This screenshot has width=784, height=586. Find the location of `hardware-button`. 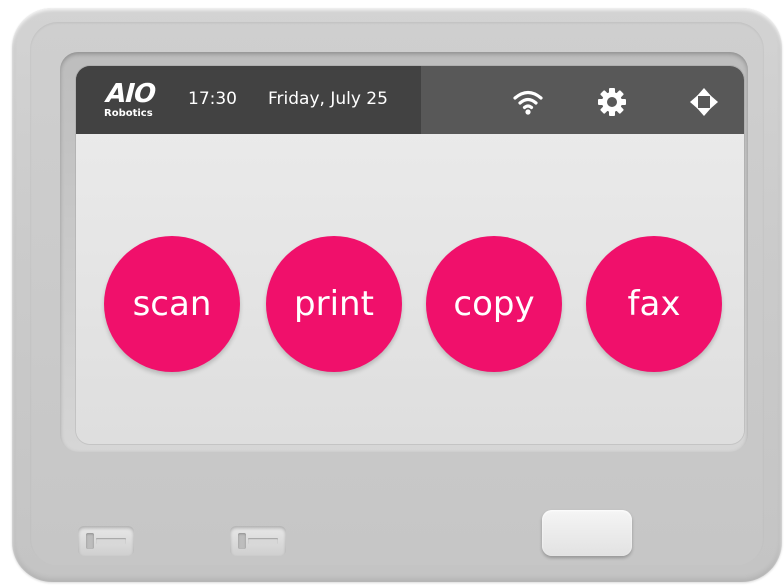

hardware-button is located at coordinates (587, 533).